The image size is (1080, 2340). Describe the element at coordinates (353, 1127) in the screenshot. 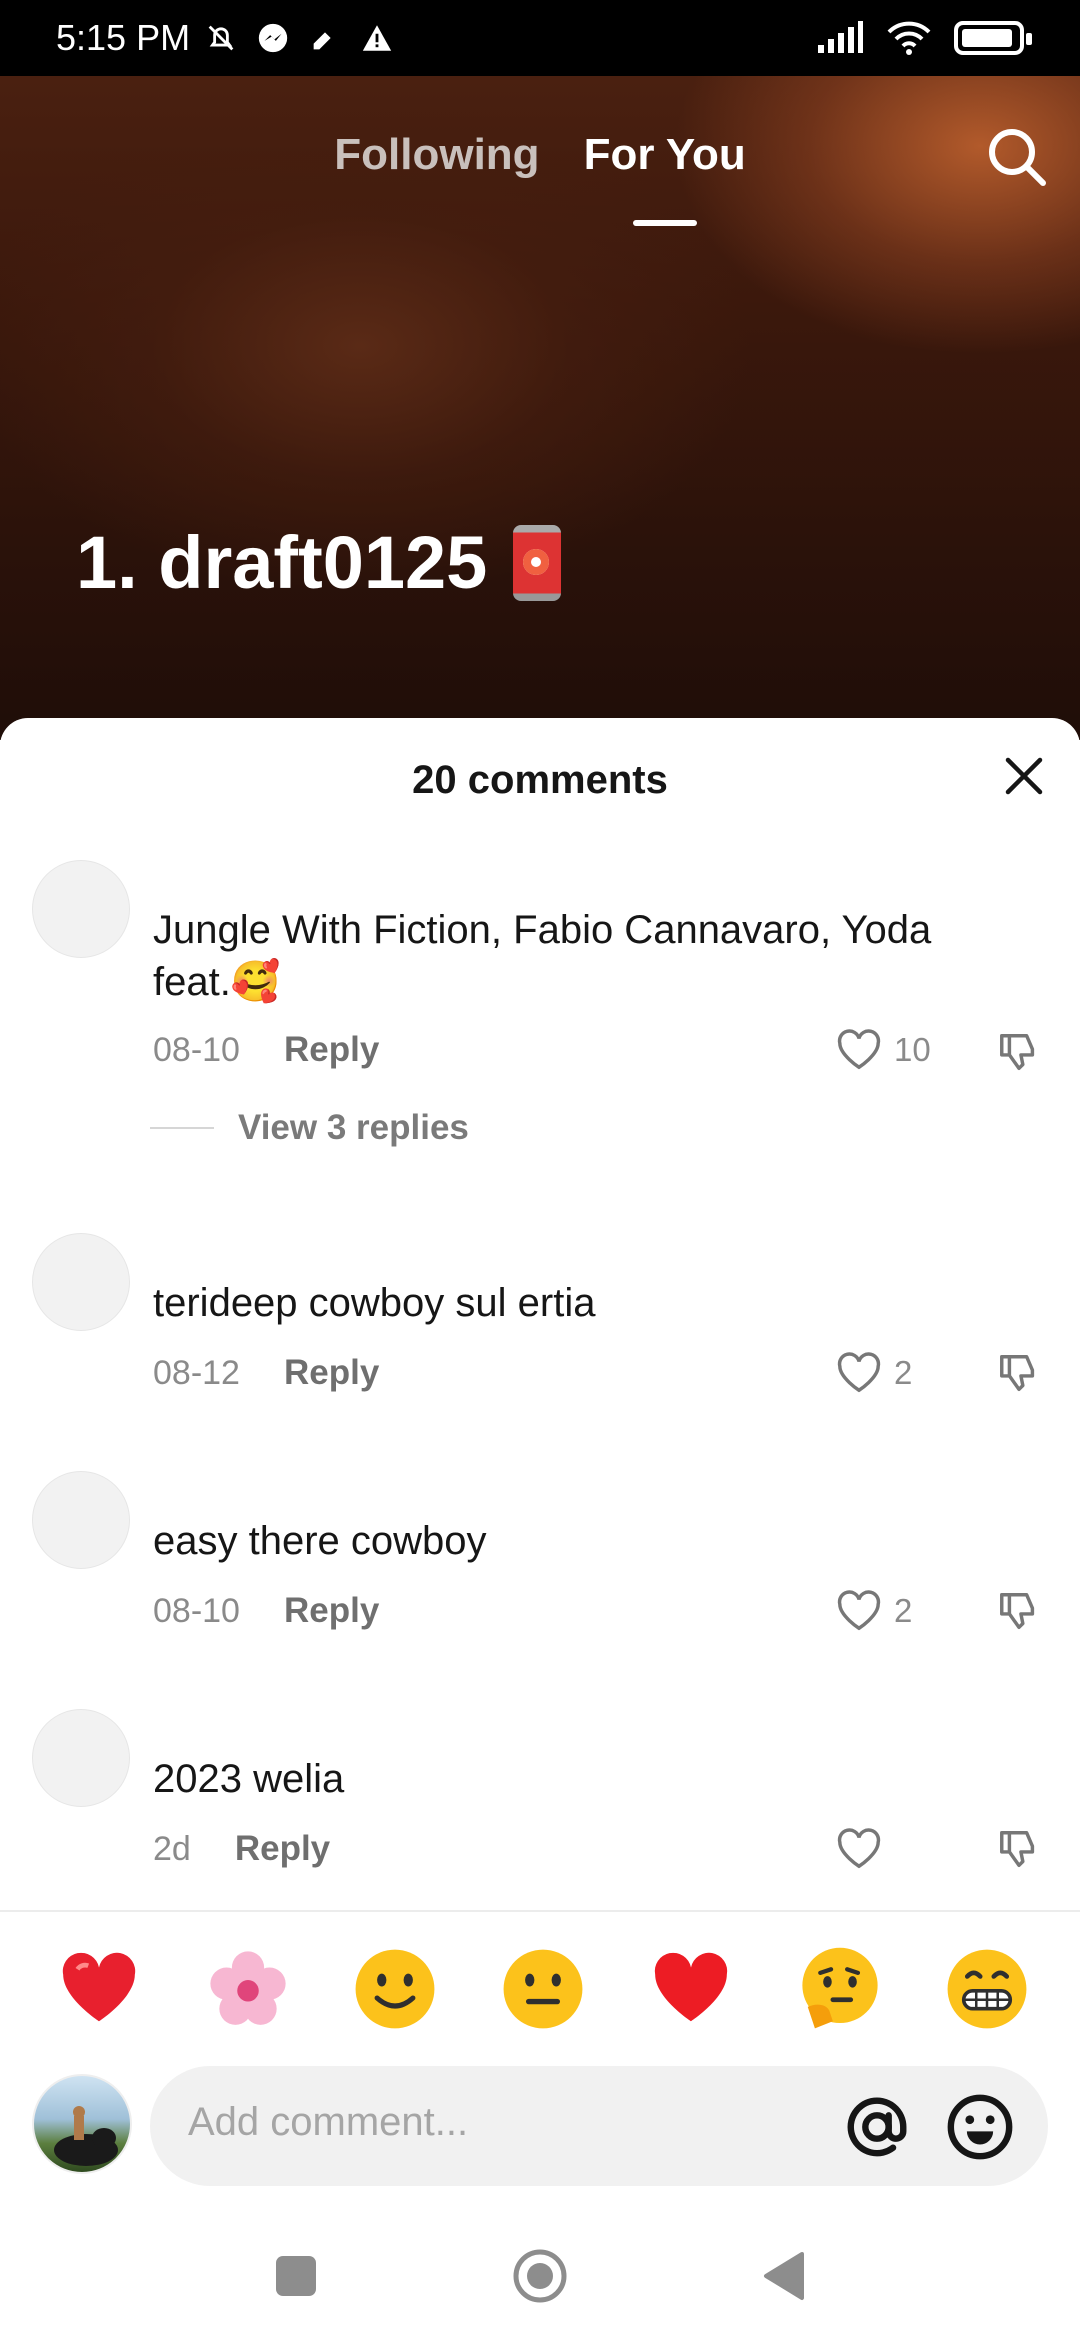

I see `view-replies-label: View 3 replies` at that location.